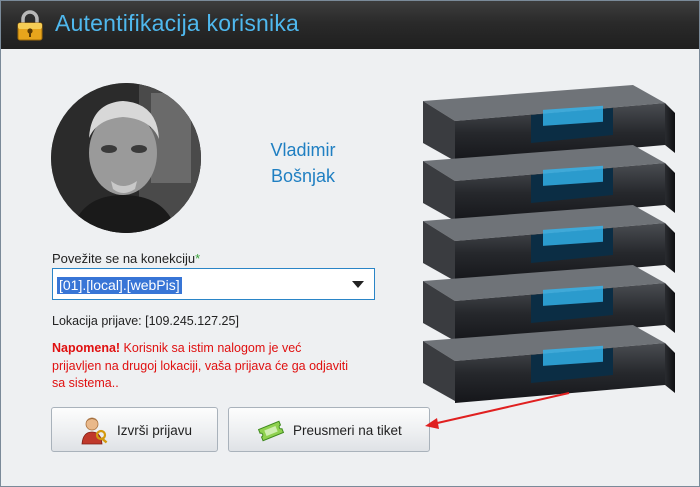 Image resolution: width=700 pixels, height=487 pixels. What do you see at coordinates (271, 431) in the screenshot?
I see `ticket-icon` at bounding box center [271, 431].